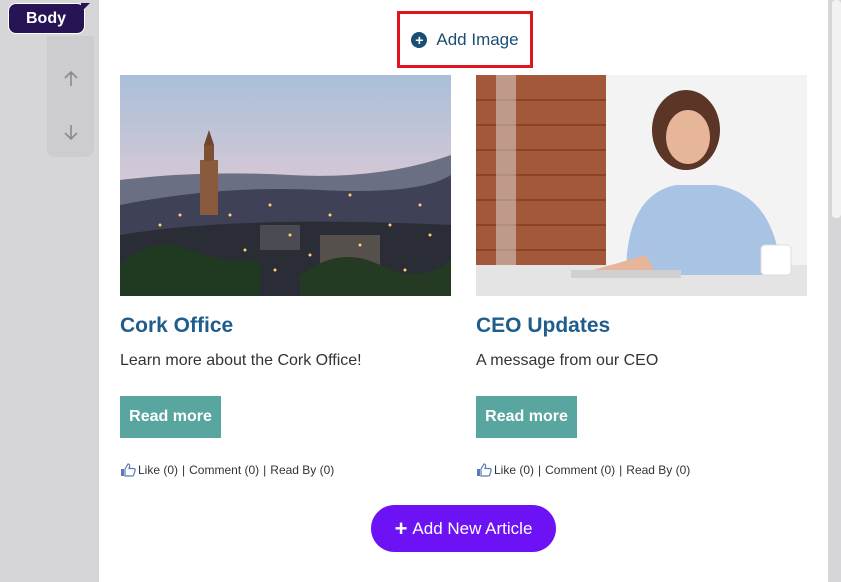  I want to click on element-toolbox, so click(70, 96).